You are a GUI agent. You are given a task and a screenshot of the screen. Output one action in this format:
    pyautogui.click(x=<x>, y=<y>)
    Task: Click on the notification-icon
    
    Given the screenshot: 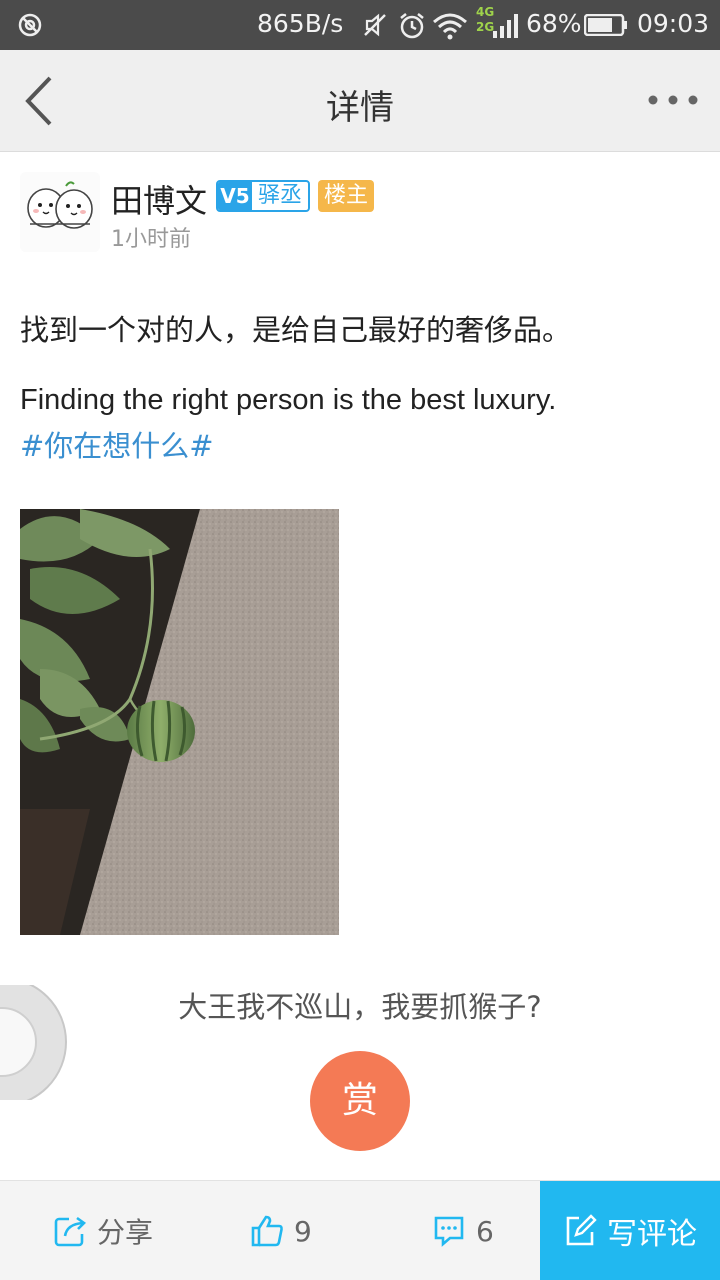 What is the action you would take?
    pyautogui.click(x=30, y=25)
    